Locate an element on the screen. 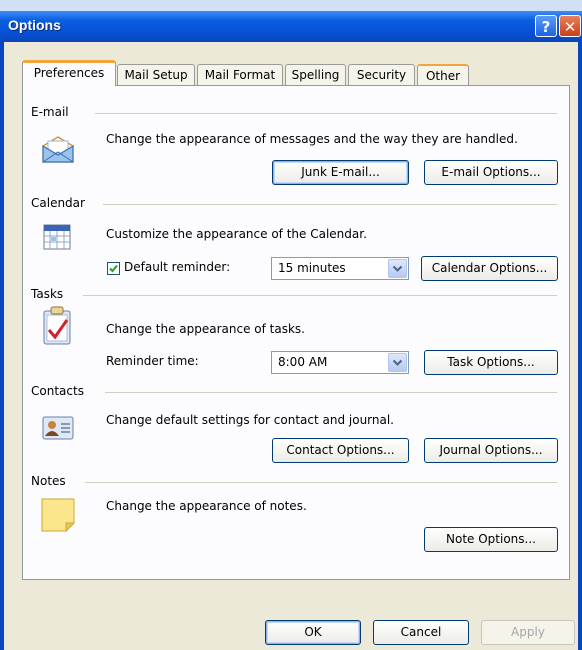 This screenshot has height=650, width=582. contacts-divider is located at coordinates (331, 392).